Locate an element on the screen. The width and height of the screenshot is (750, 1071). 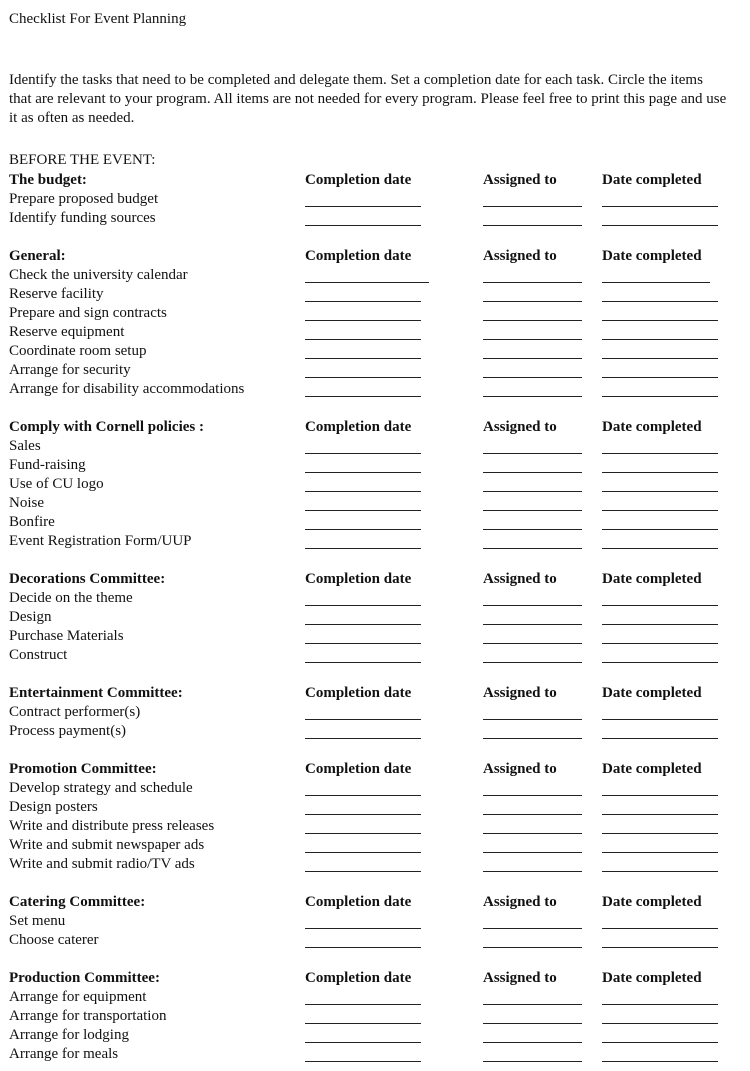
task-label: Noise is located at coordinates (26, 503).